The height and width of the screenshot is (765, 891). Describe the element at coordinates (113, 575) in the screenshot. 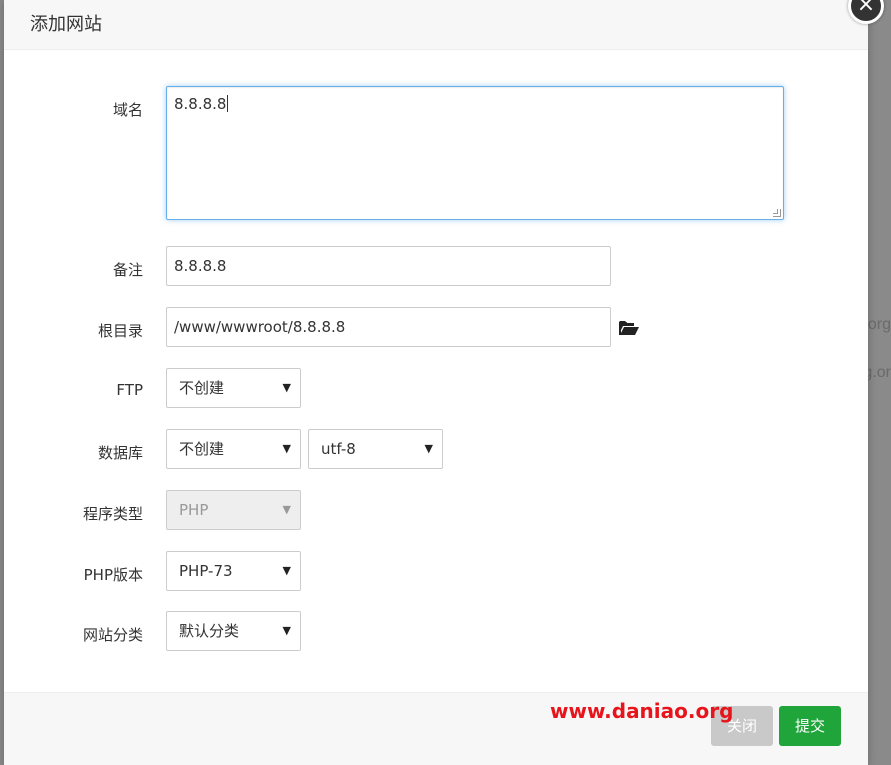

I see `php-version-label: PHP版本` at that location.